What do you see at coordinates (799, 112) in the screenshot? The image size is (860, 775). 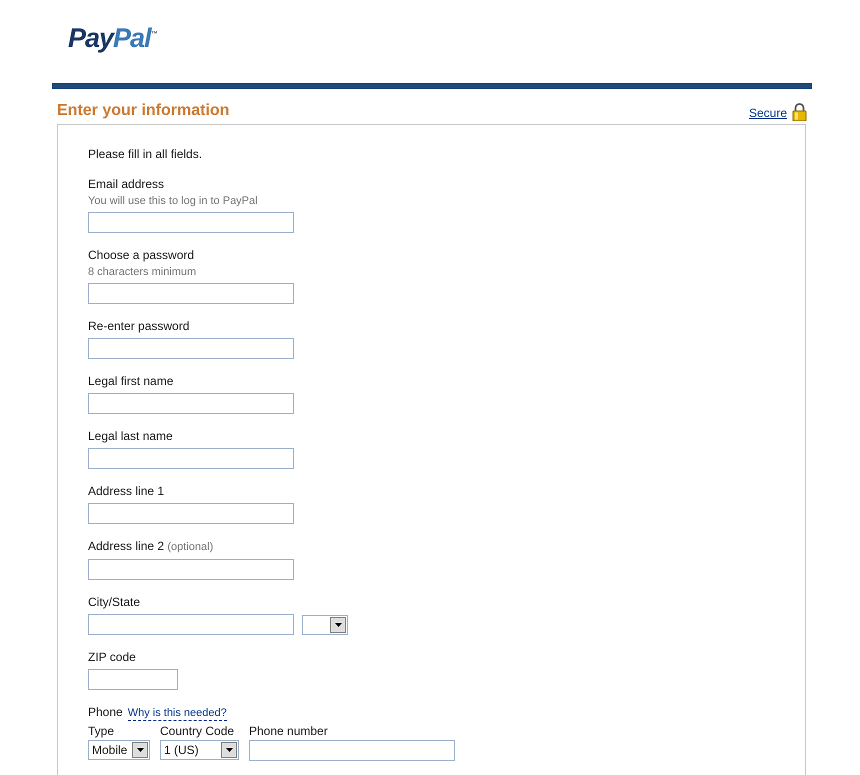 I see `lock-icon` at bounding box center [799, 112].